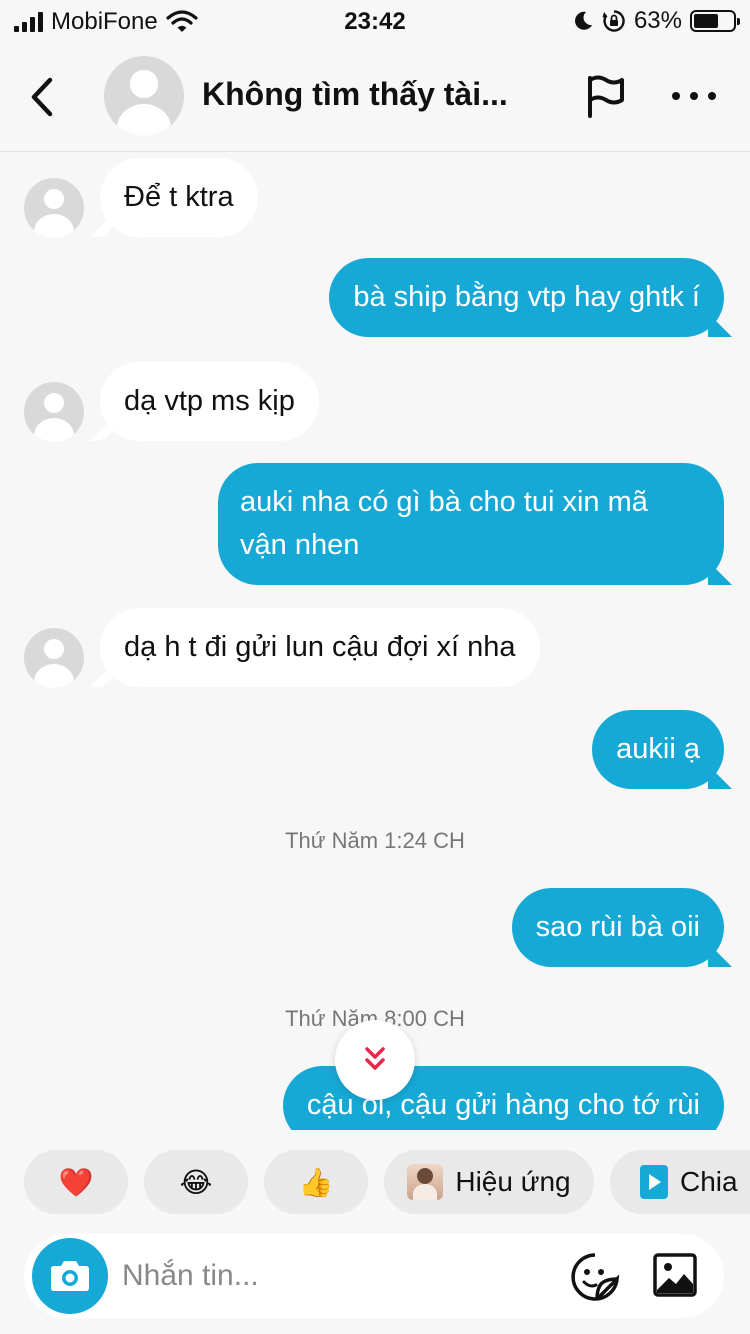 Image resolution: width=750 pixels, height=1334 pixels. I want to click on battery-icon, so click(715, 21).